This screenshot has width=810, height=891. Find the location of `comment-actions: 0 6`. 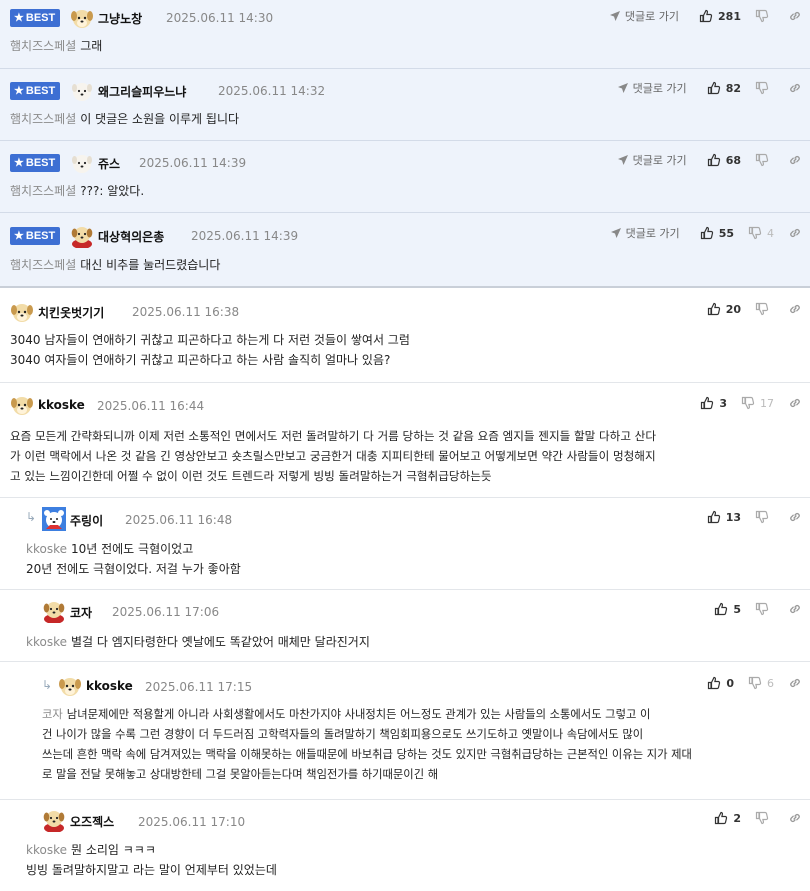

comment-actions: 0 6 is located at coordinates (754, 683).